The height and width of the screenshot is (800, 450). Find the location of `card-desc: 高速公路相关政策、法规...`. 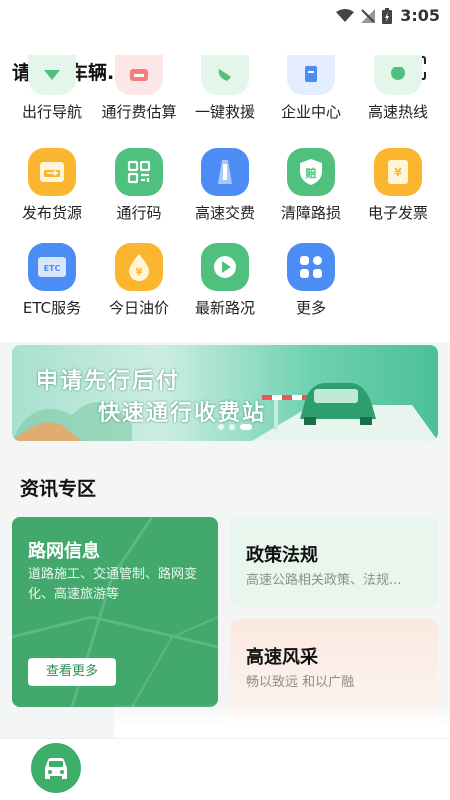

card-desc: 高速公路相关政策、法规... is located at coordinates (324, 580).